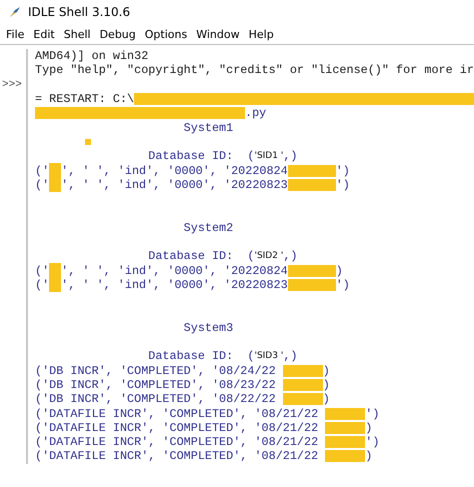 This screenshot has width=474, height=487. I want to click on menu-item: Help, so click(261, 34).